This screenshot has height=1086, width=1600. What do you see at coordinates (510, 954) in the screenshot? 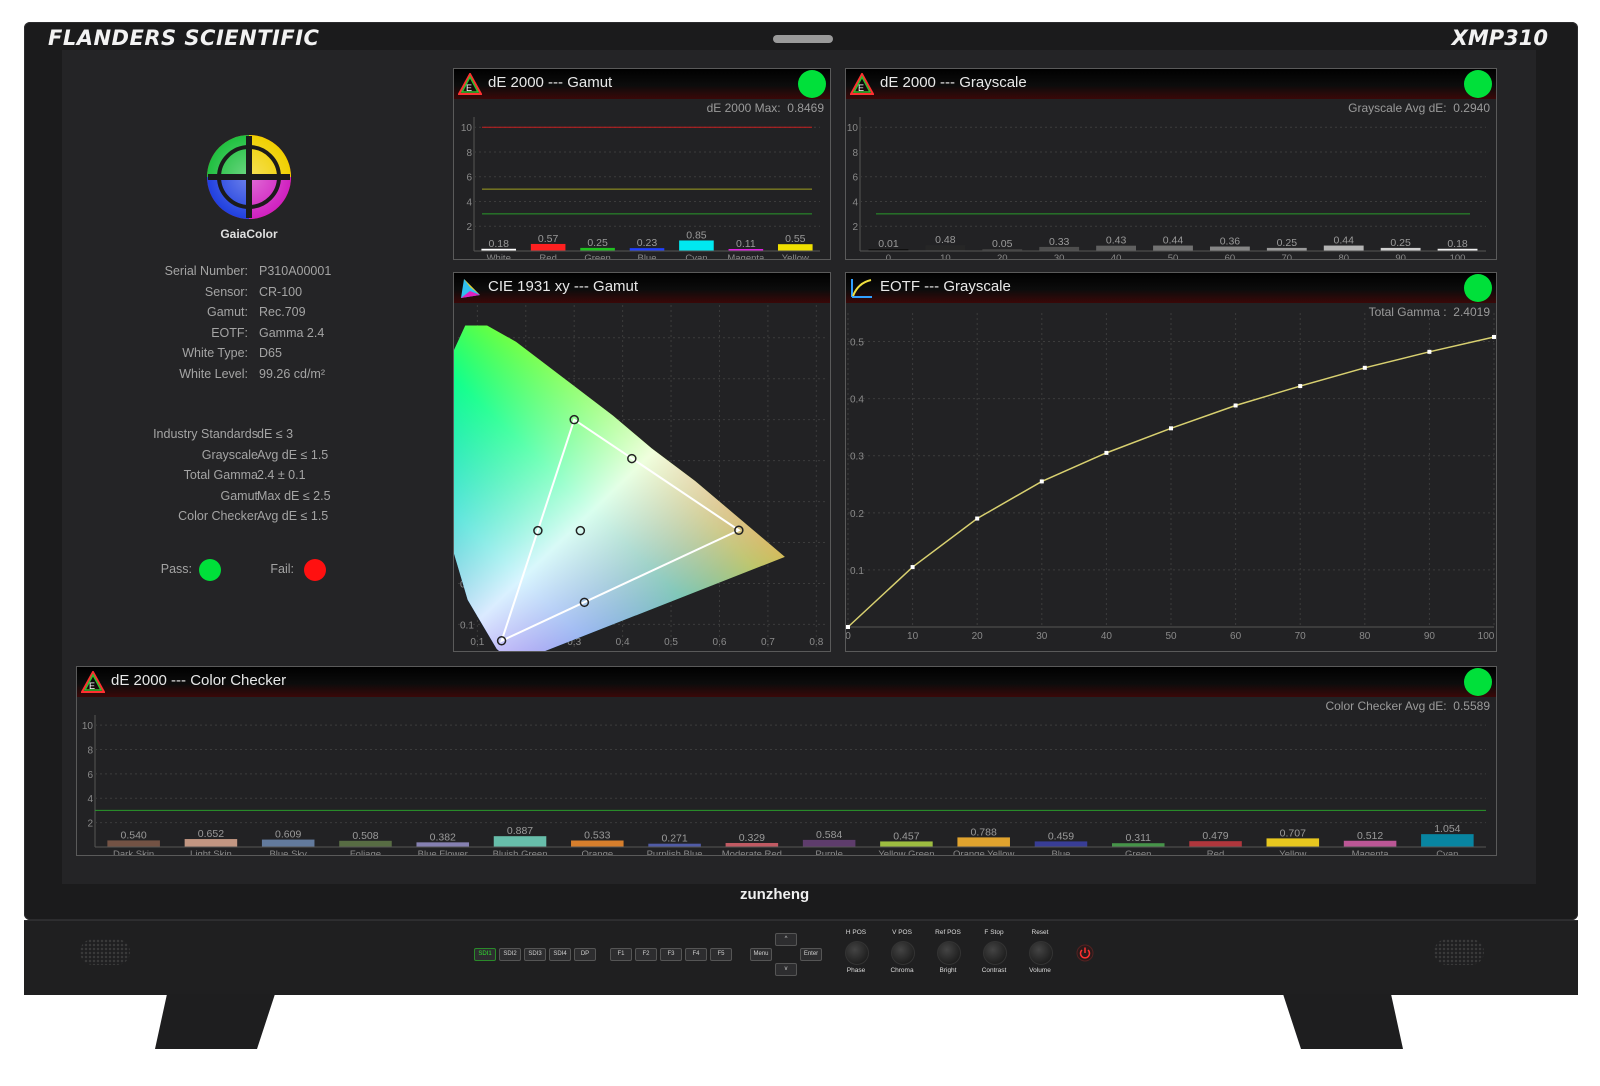
I see `input-button-sdi2: SDI2` at bounding box center [510, 954].